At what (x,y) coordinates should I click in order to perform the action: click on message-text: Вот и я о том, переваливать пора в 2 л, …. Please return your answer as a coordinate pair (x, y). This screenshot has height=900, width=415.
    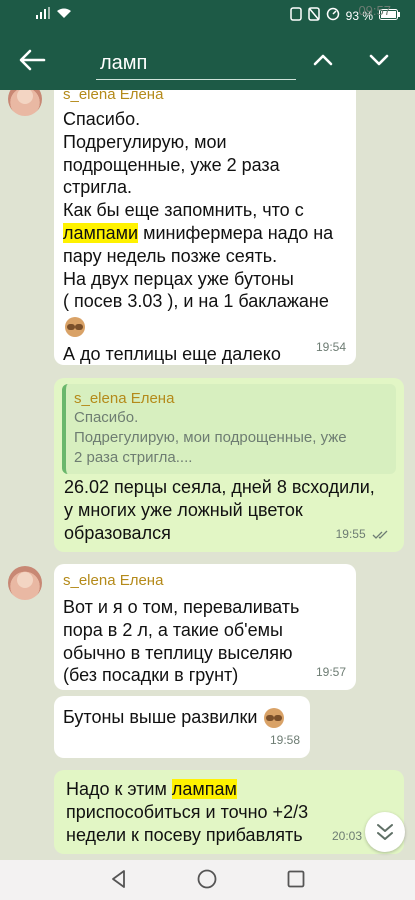
    Looking at the image, I should click on (181, 641).